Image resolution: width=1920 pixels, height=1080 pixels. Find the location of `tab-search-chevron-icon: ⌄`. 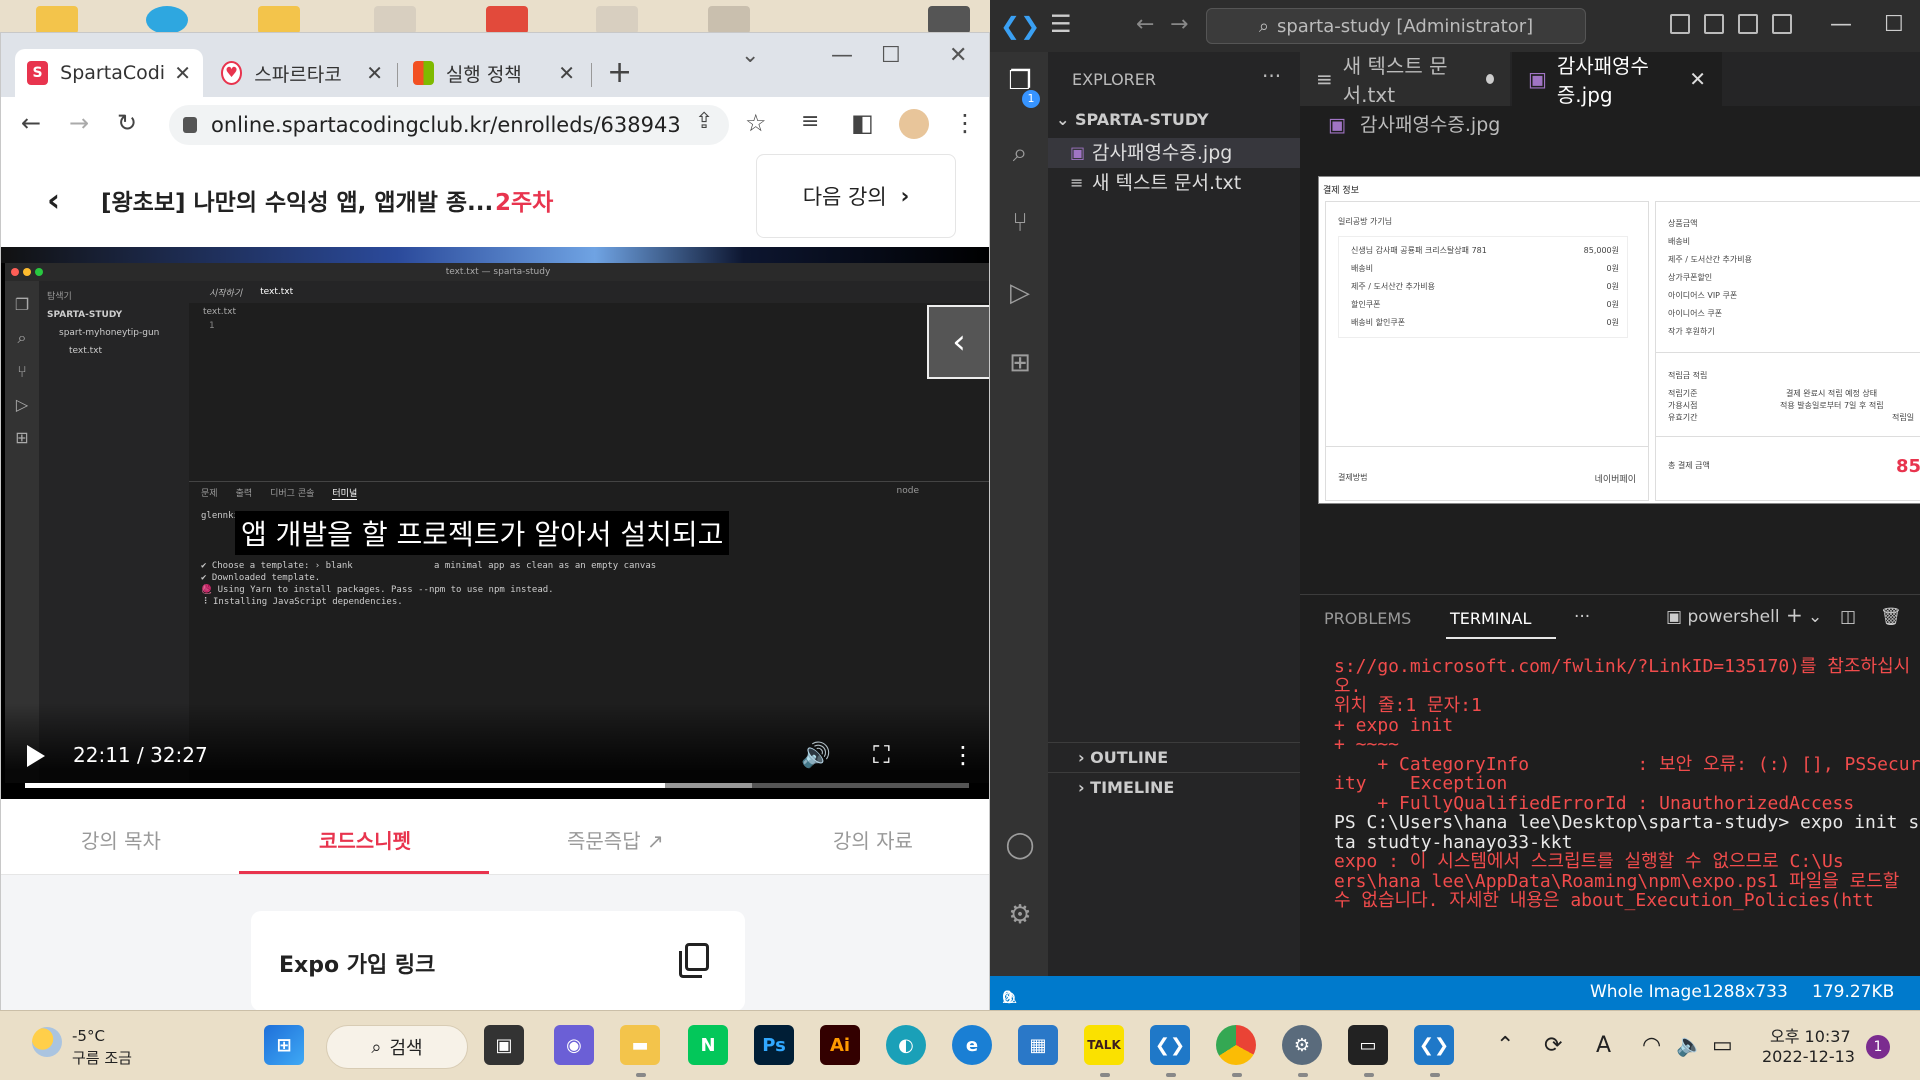

tab-search-chevron-icon: ⌄ is located at coordinates (750, 55).